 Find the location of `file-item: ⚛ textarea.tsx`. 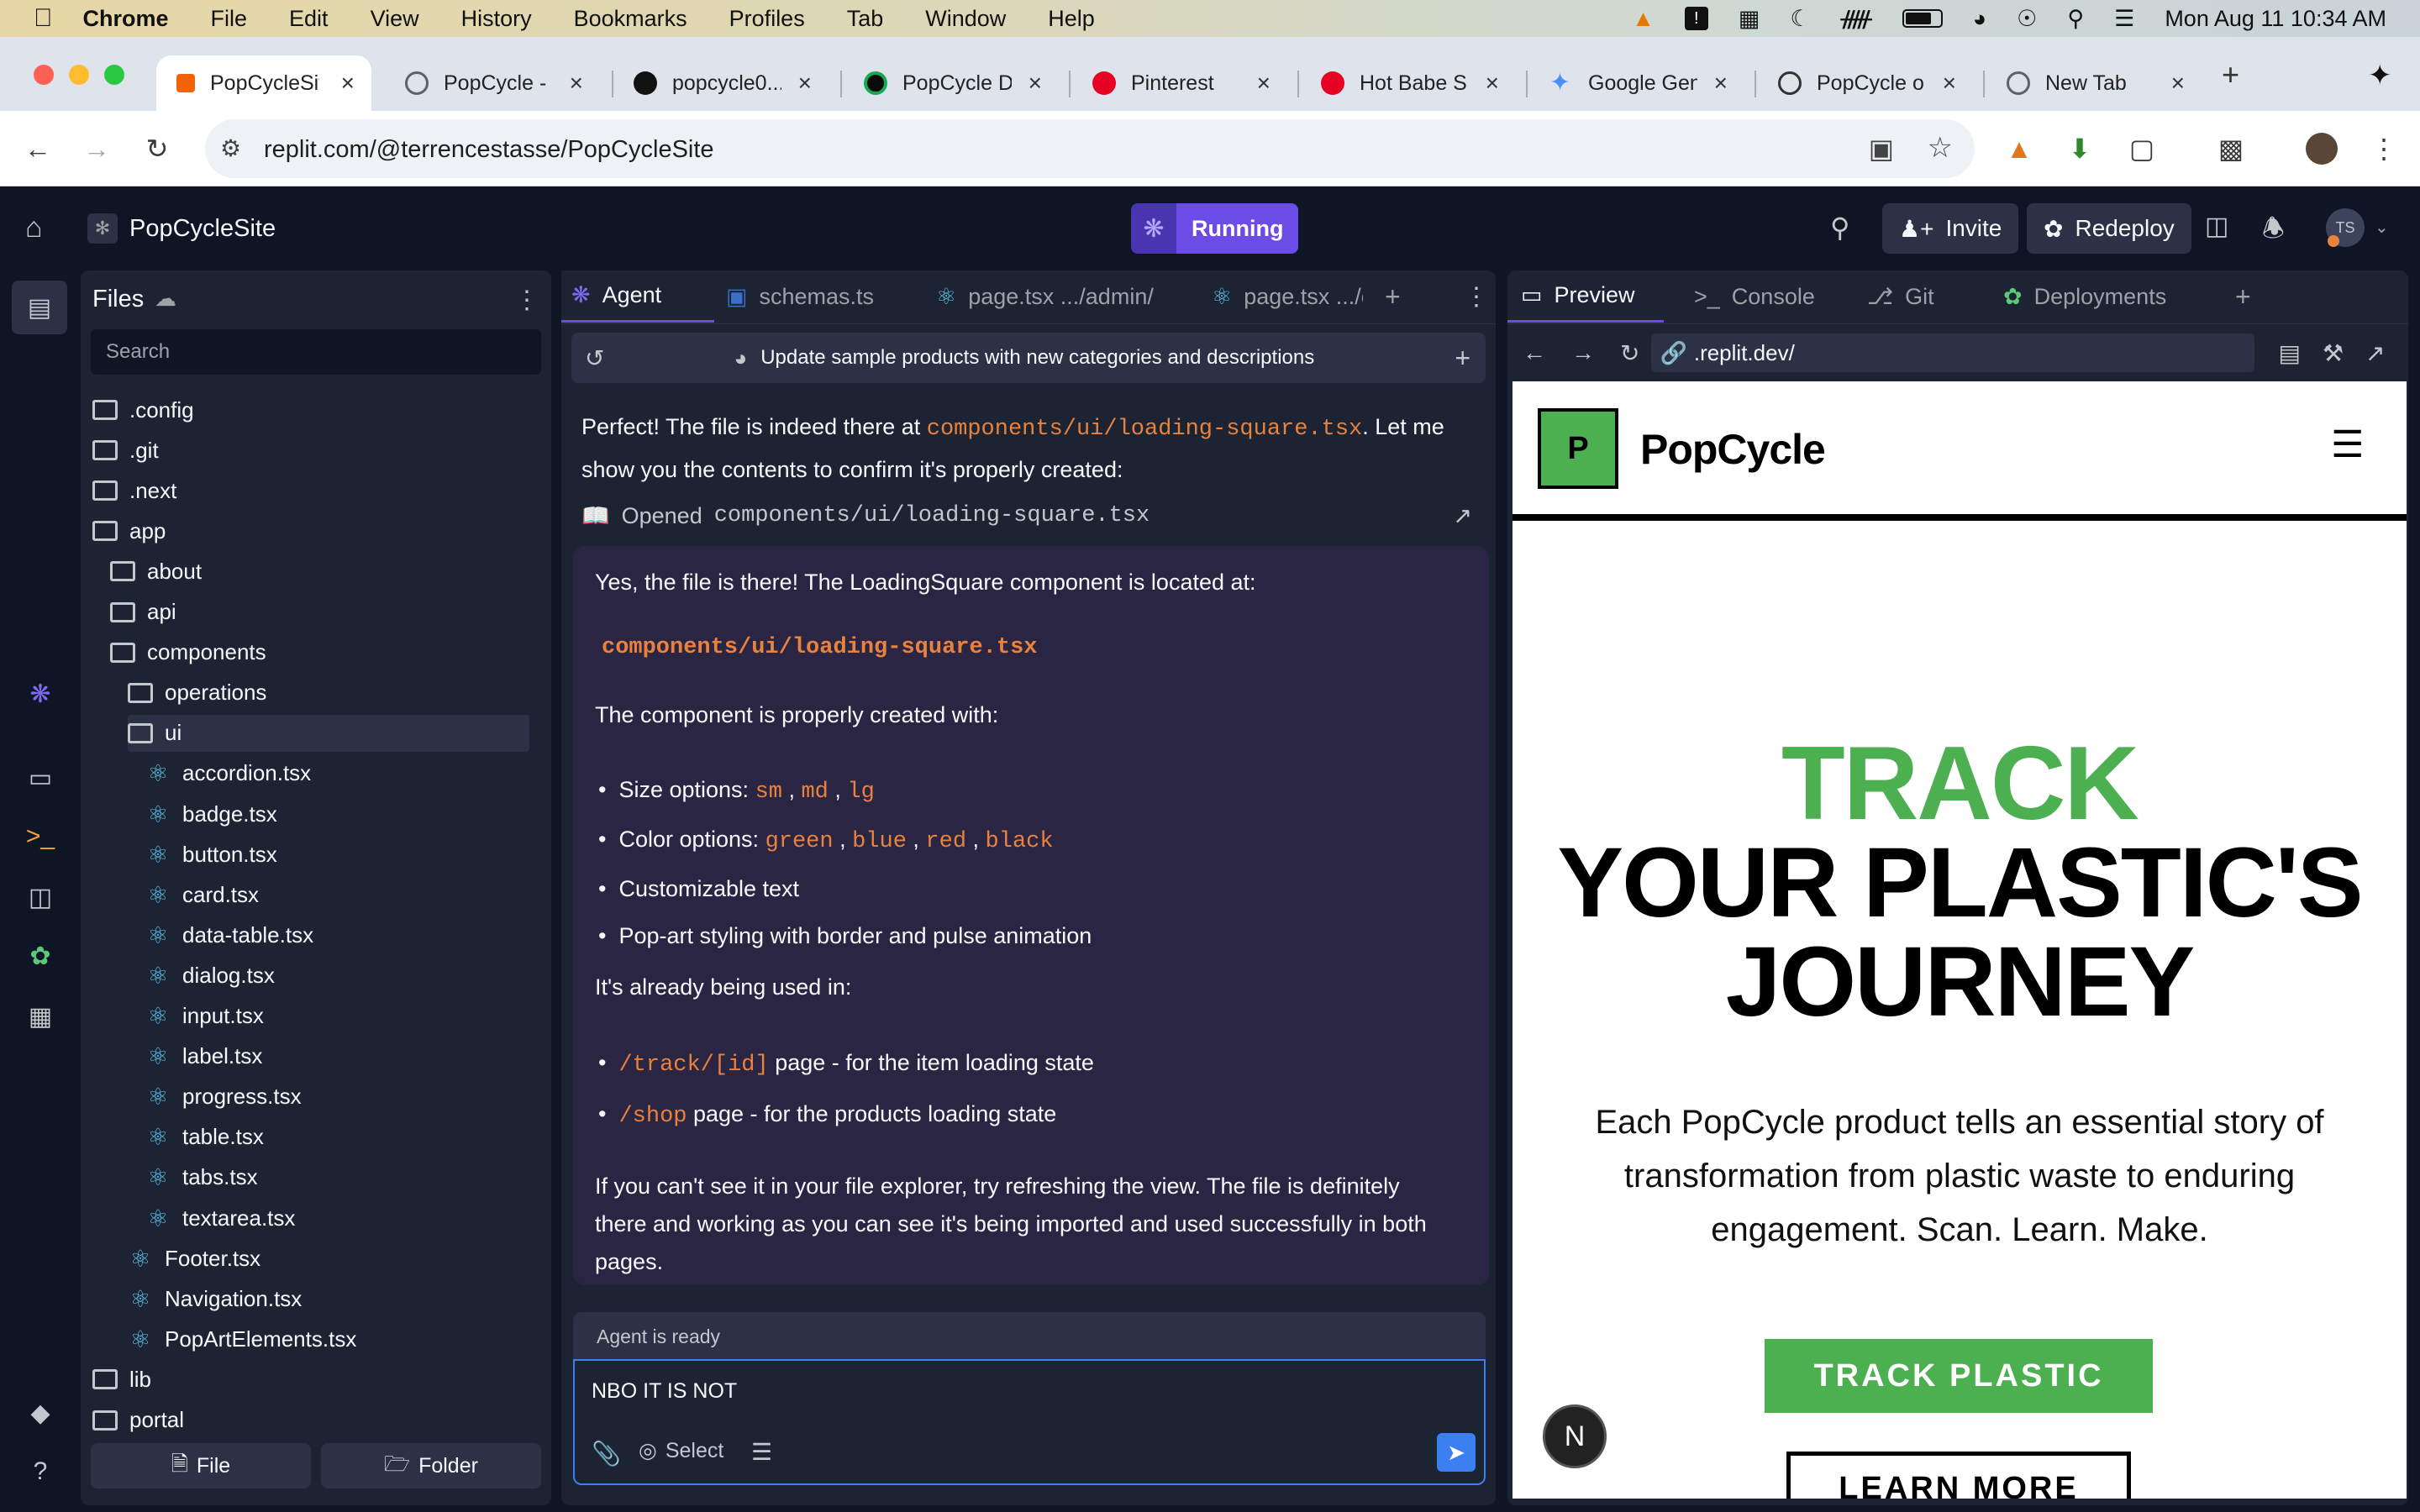

file-item: ⚛ textarea.tsx is located at coordinates (337, 1218).